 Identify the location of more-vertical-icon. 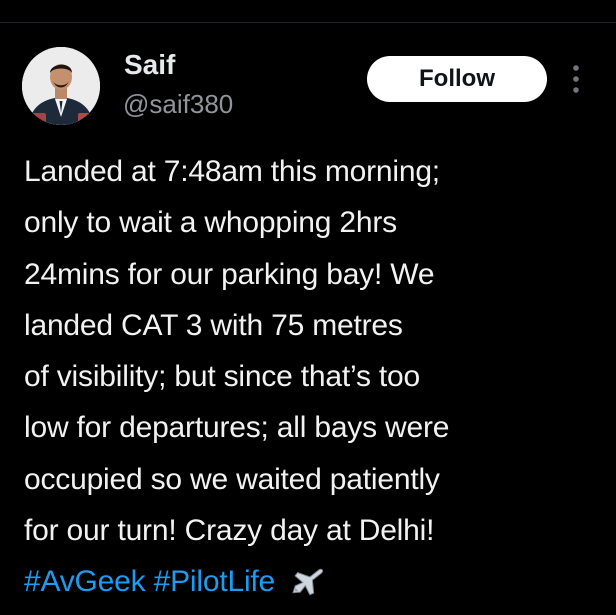
(576, 79).